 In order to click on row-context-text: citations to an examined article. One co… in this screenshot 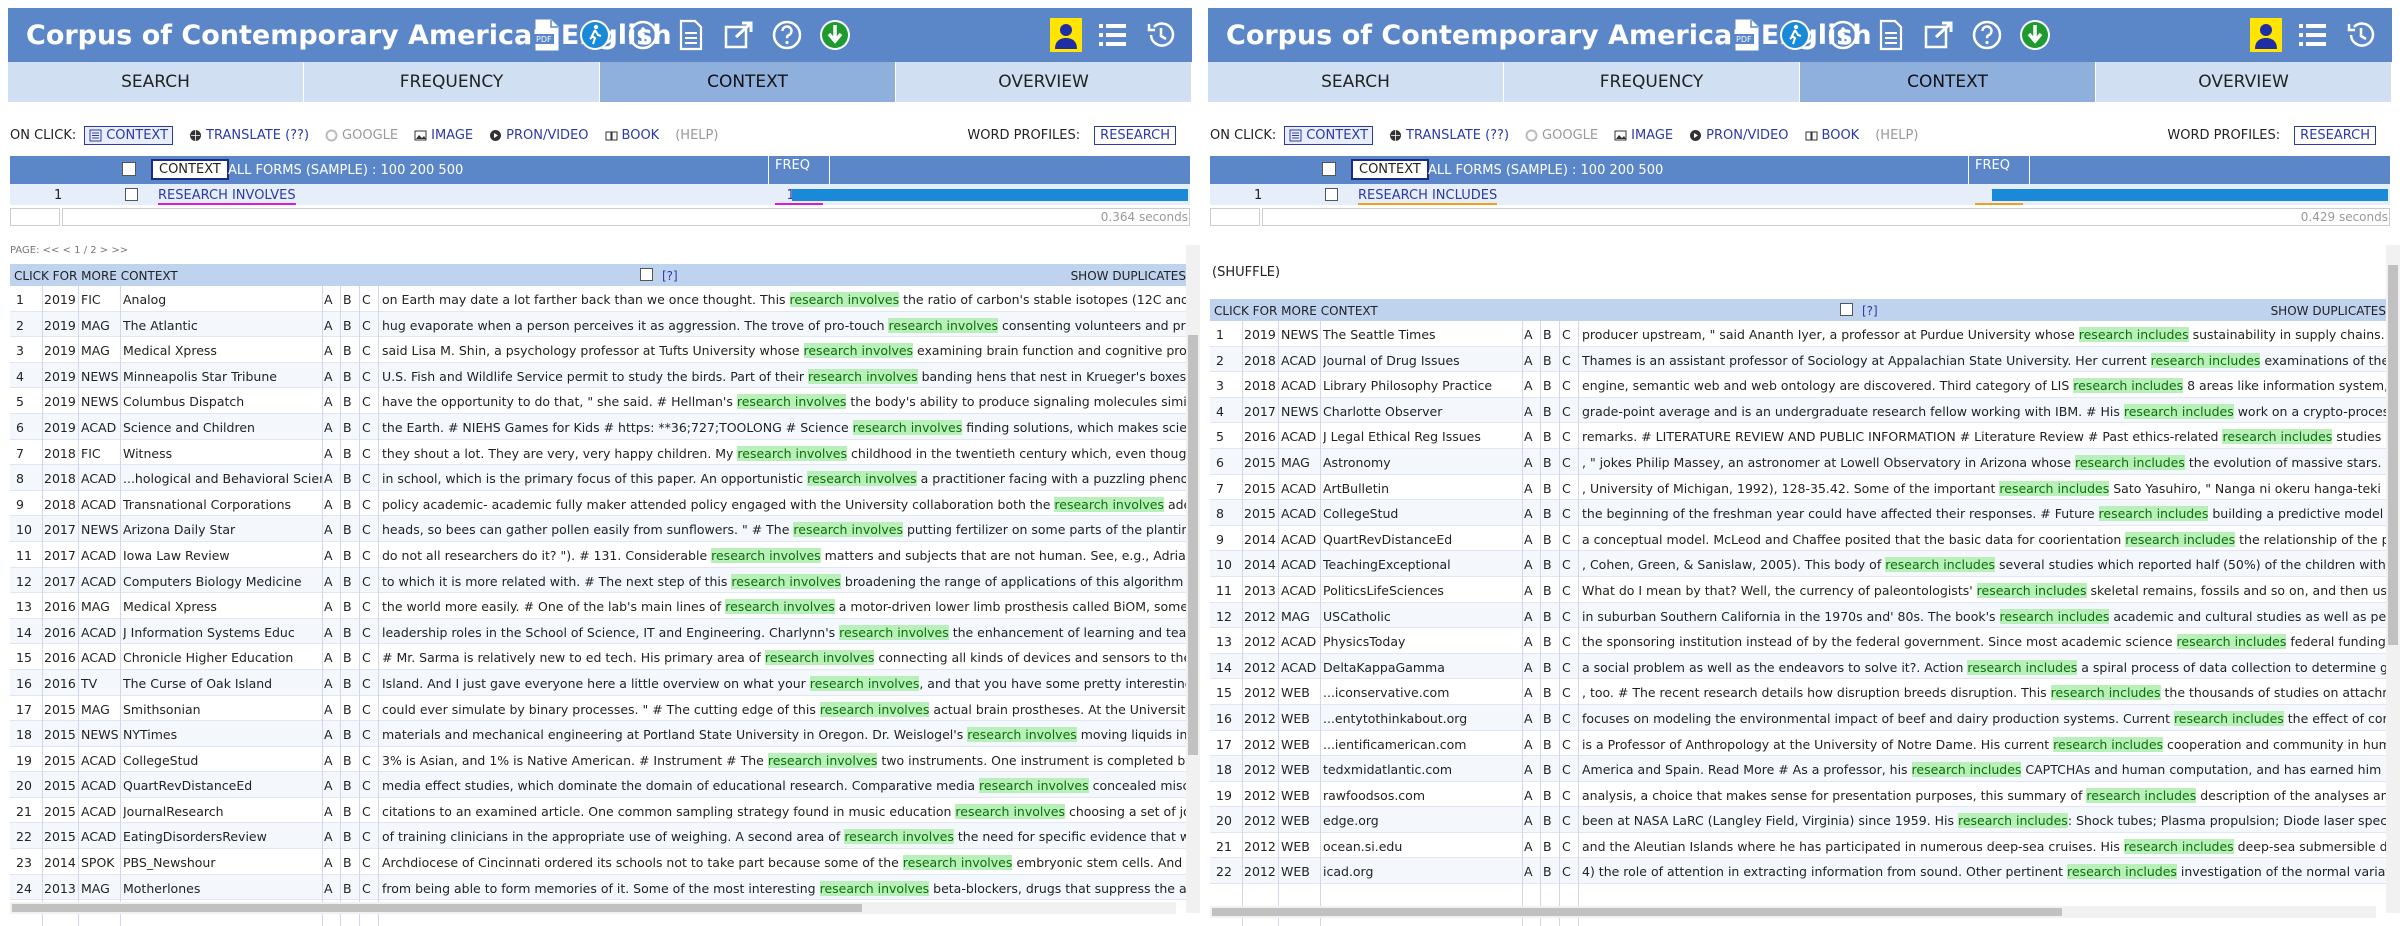, I will do `click(787, 811)`.